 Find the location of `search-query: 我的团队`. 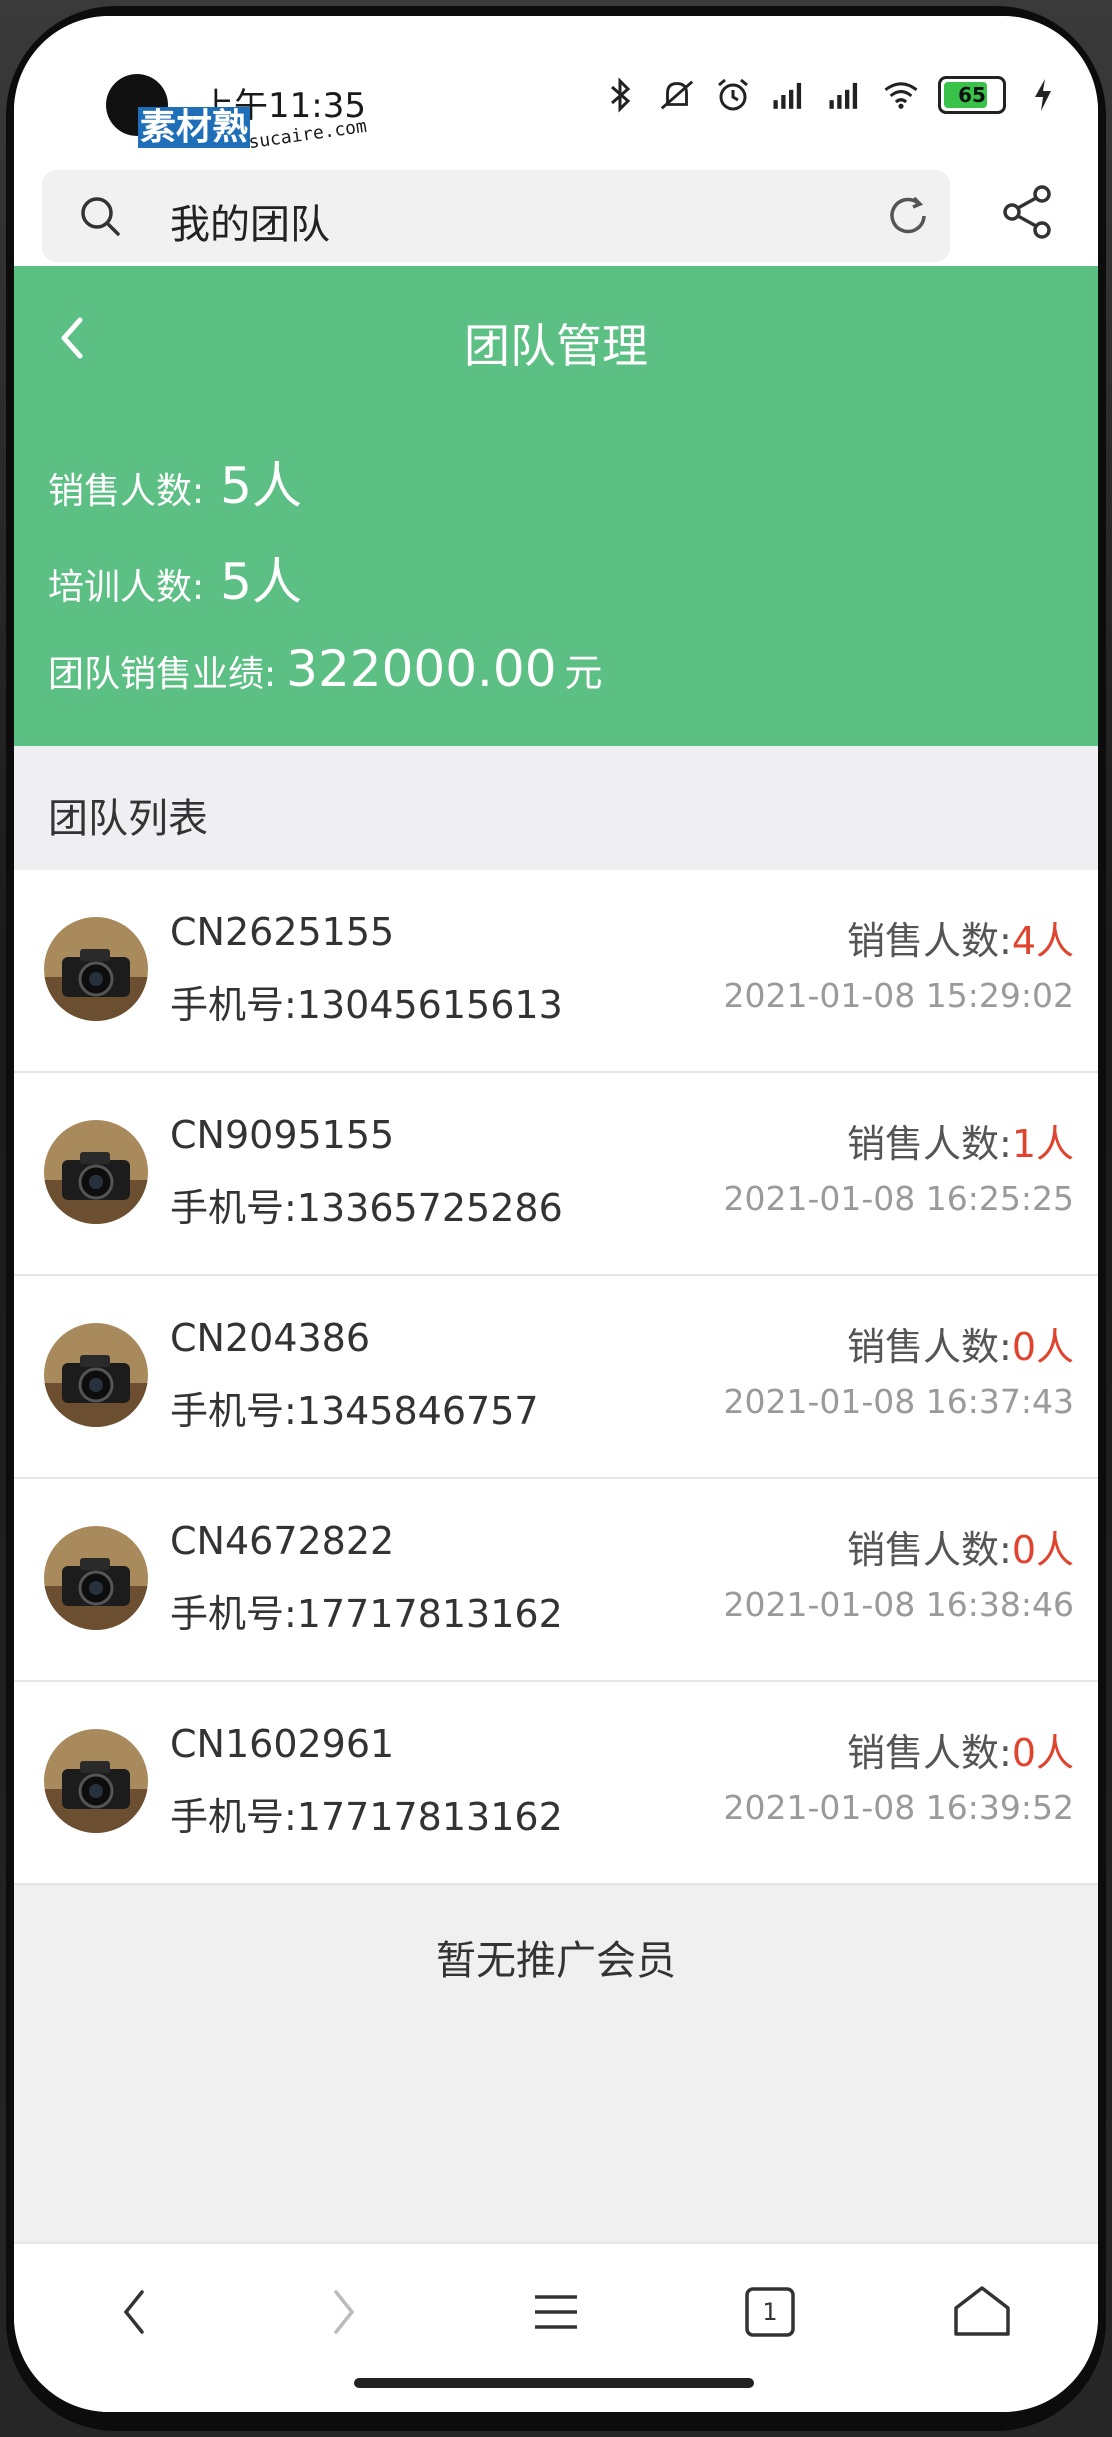

search-query: 我的团队 is located at coordinates (250, 225).